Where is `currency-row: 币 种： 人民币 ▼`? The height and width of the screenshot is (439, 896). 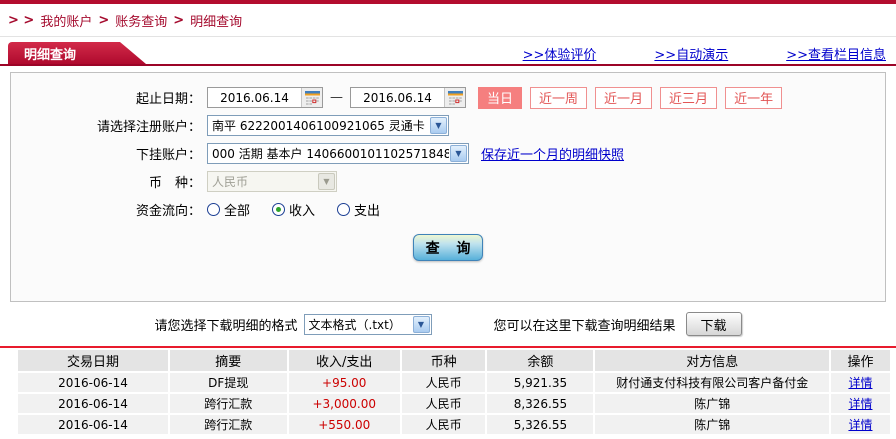
currency-row: 币 种： 人民币 ▼ is located at coordinates (448, 181).